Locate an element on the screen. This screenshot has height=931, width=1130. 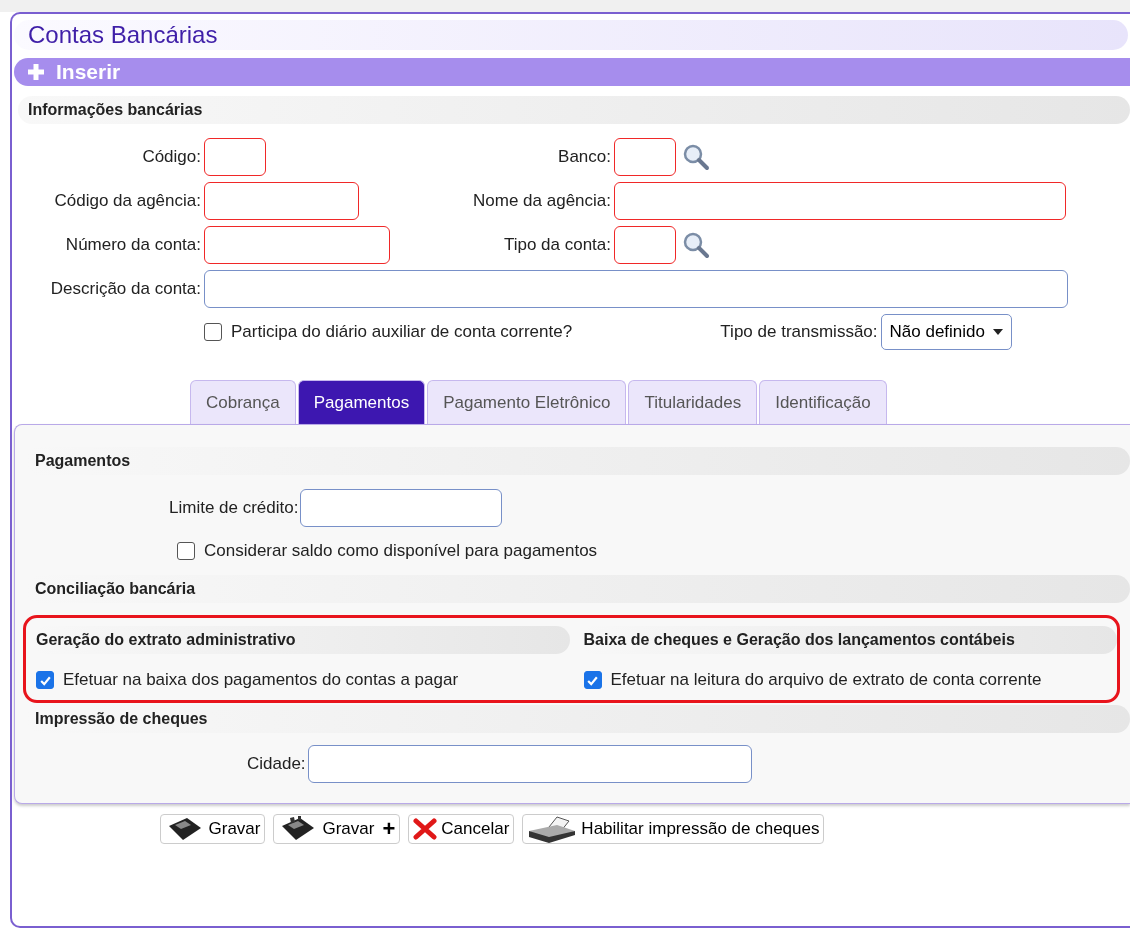
print-button: Habilitar impressão de cheques is located at coordinates (673, 829).